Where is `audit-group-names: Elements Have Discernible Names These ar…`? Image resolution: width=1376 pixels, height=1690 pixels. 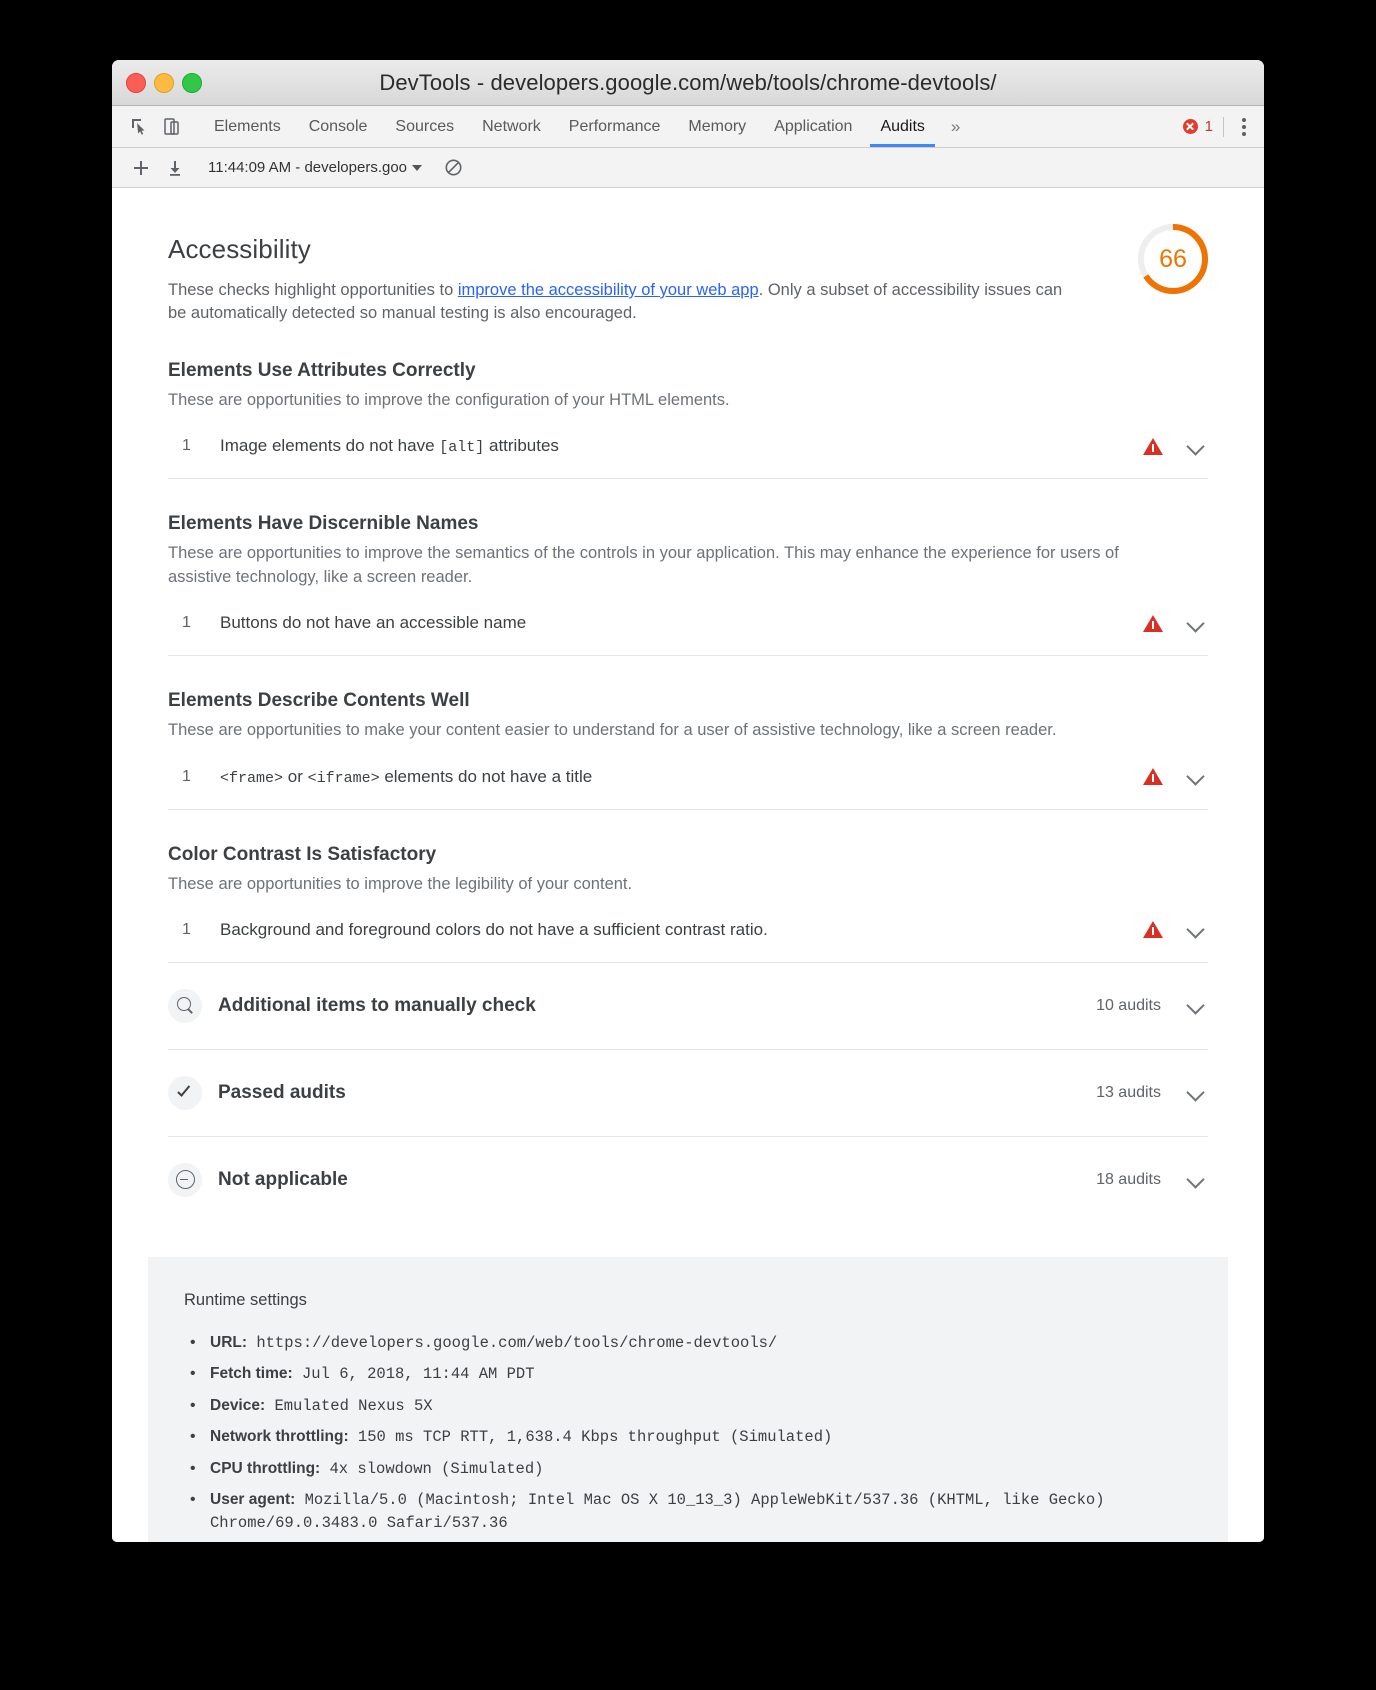 audit-group-names: Elements Have Discernible Names These ar… is located at coordinates (688, 585).